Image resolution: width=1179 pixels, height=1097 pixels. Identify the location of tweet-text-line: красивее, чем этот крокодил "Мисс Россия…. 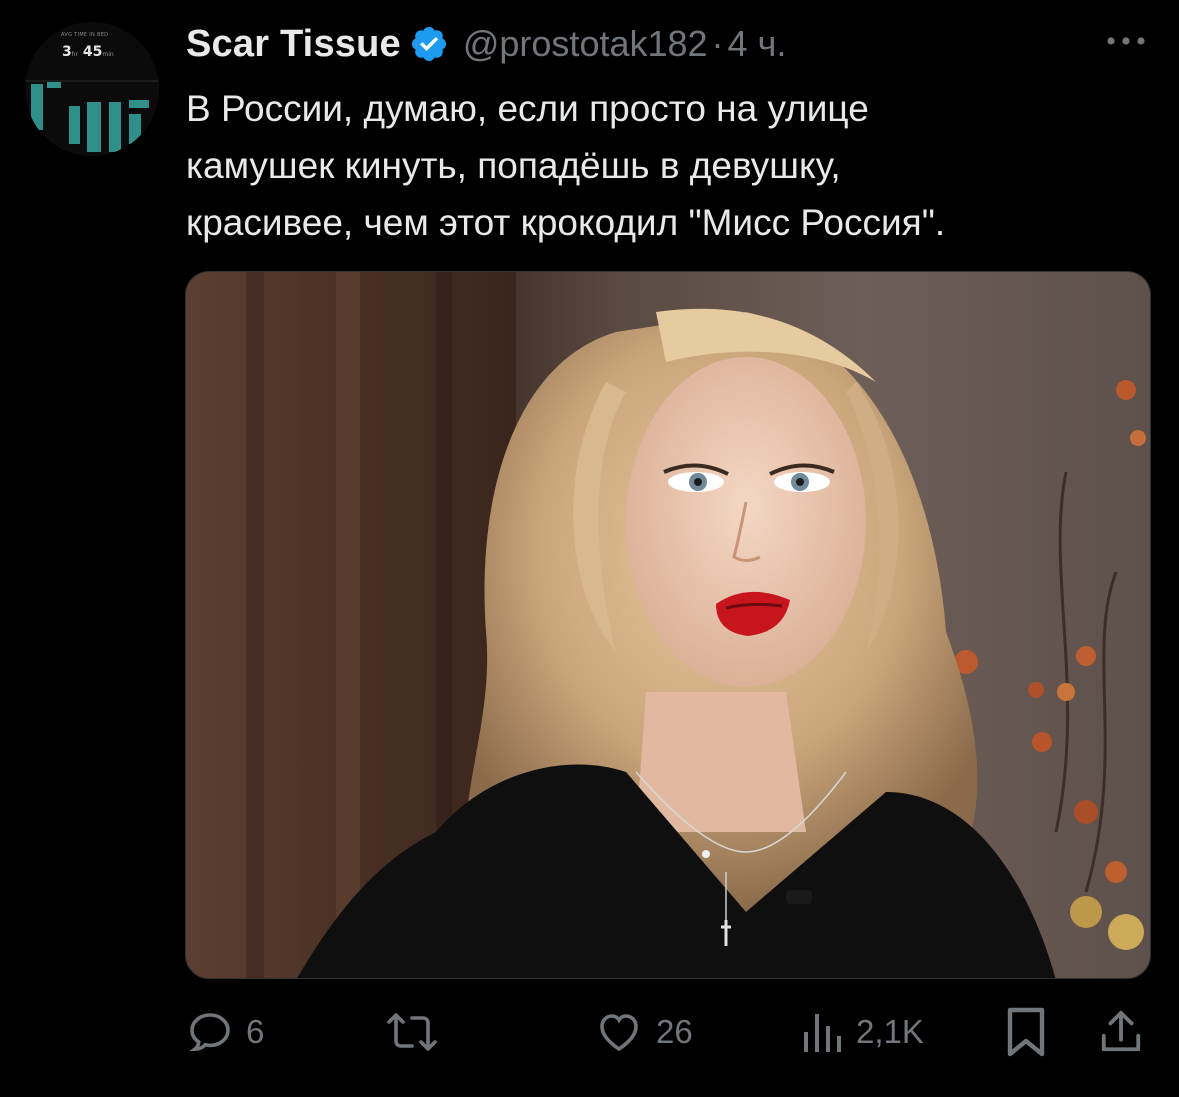
(566, 222).